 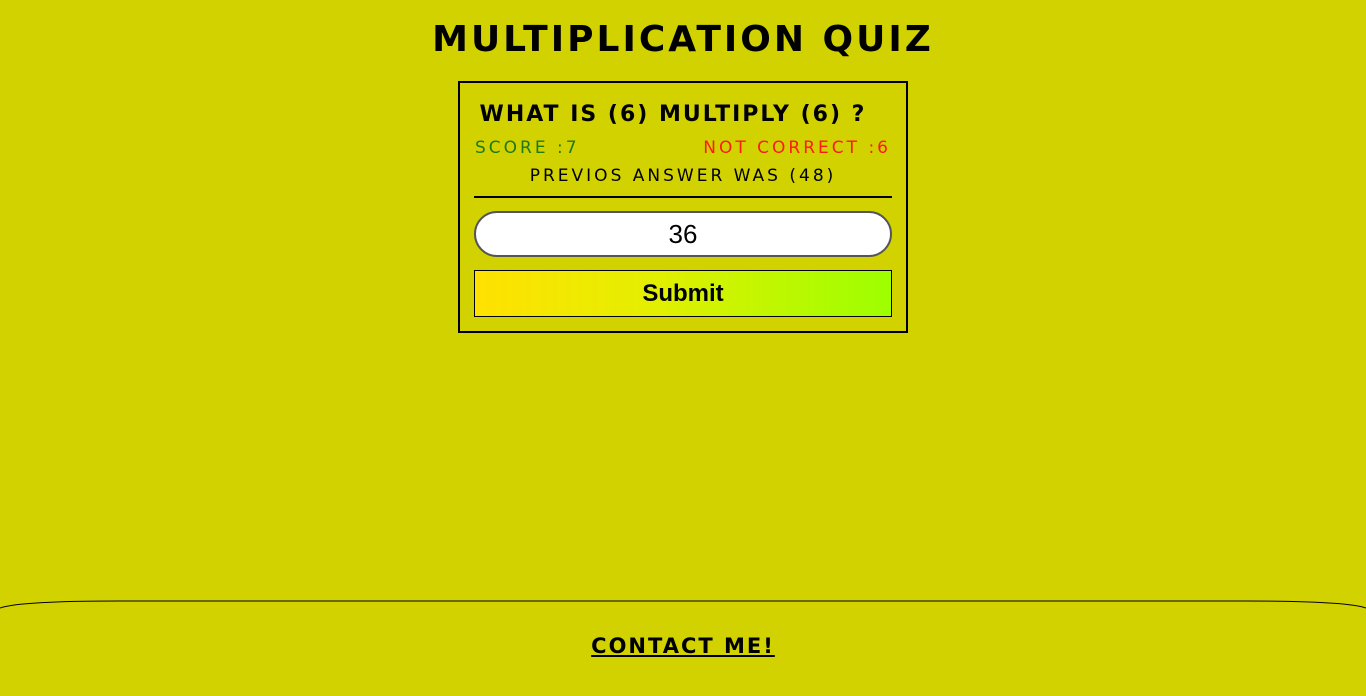 I want to click on answer-input, so click(x=683, y=234).